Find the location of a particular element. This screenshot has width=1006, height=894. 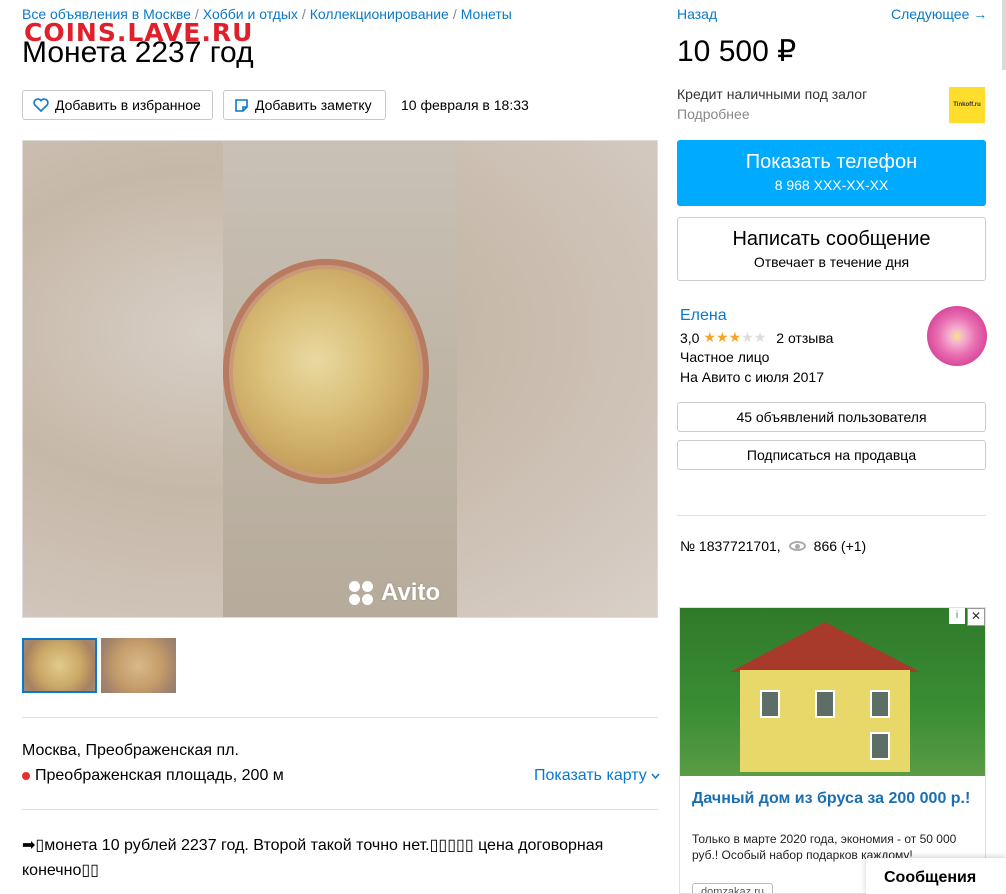

credit-more-link: Подробнее is located at coordinates (713, 114).